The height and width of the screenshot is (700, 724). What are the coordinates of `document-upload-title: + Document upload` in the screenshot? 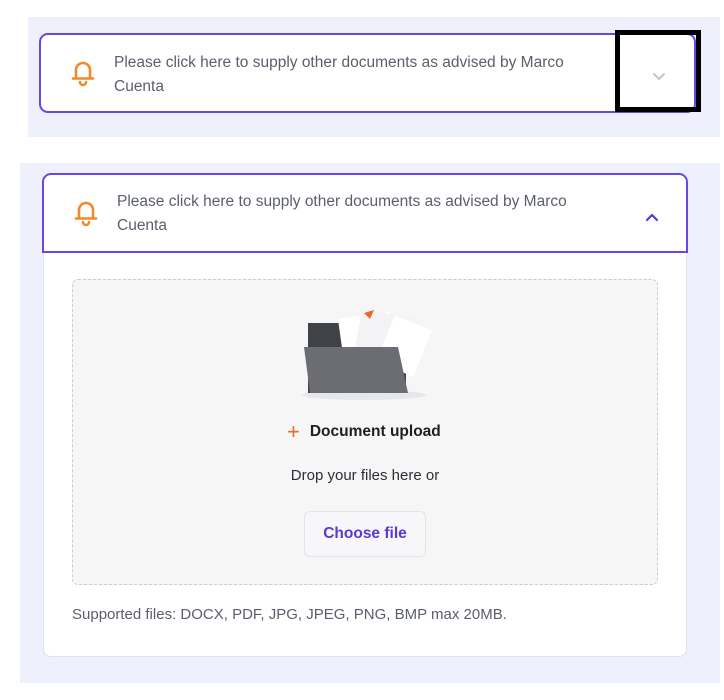 It's located at (364, 432).